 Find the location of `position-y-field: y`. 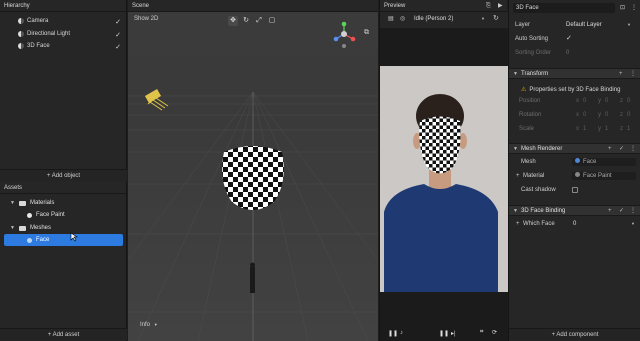

position-y-field: y is located at coordinates (599, 101).